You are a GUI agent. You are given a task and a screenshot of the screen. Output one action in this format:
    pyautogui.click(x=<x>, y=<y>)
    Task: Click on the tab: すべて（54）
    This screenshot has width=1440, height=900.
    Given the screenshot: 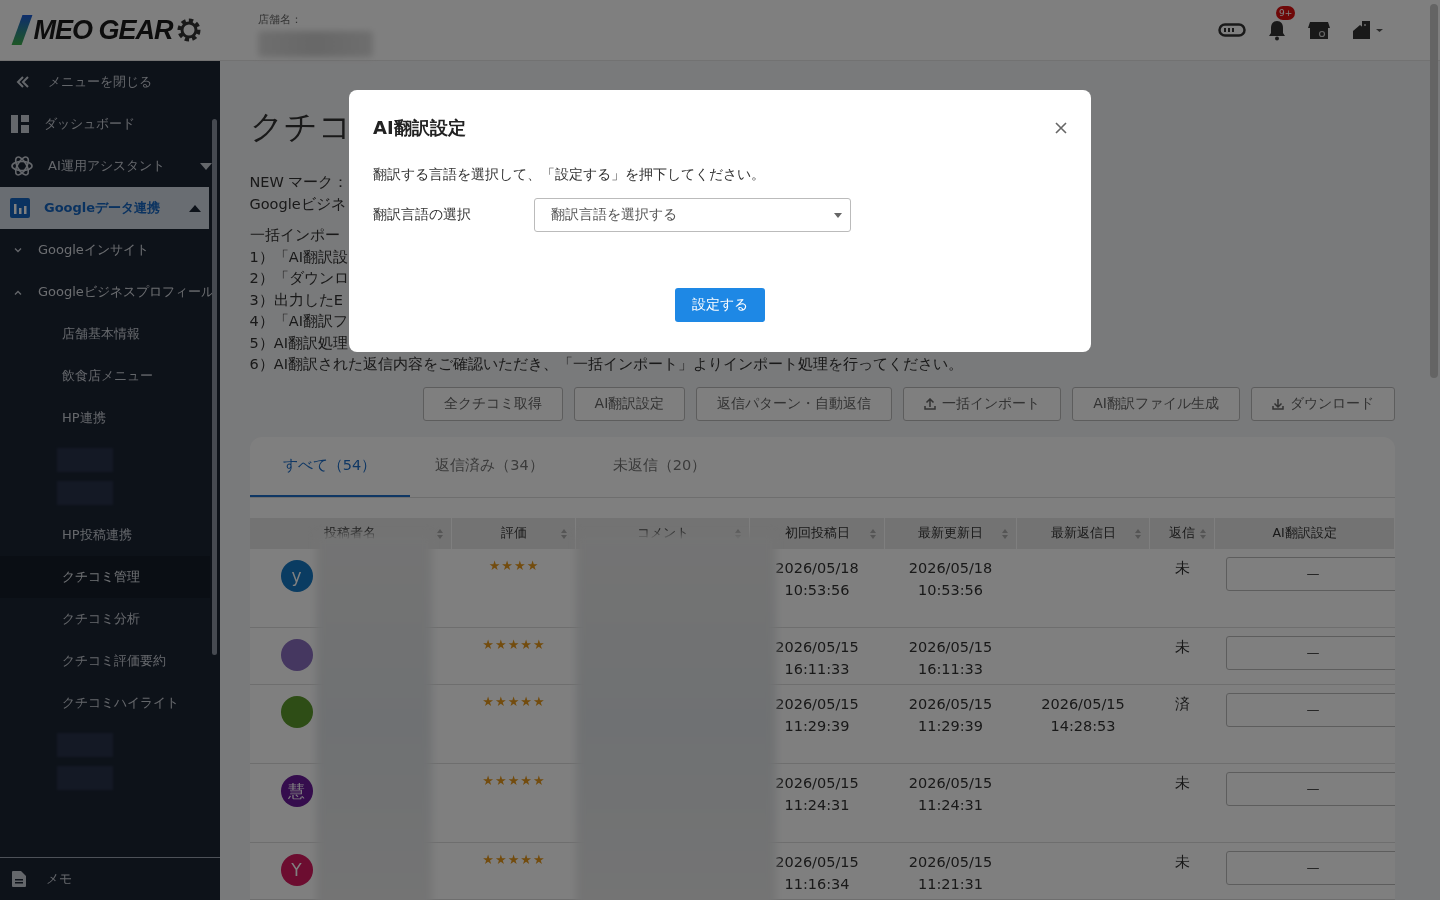 What is the action you would take?
    pyautogui.click(x=329, y=466)
    